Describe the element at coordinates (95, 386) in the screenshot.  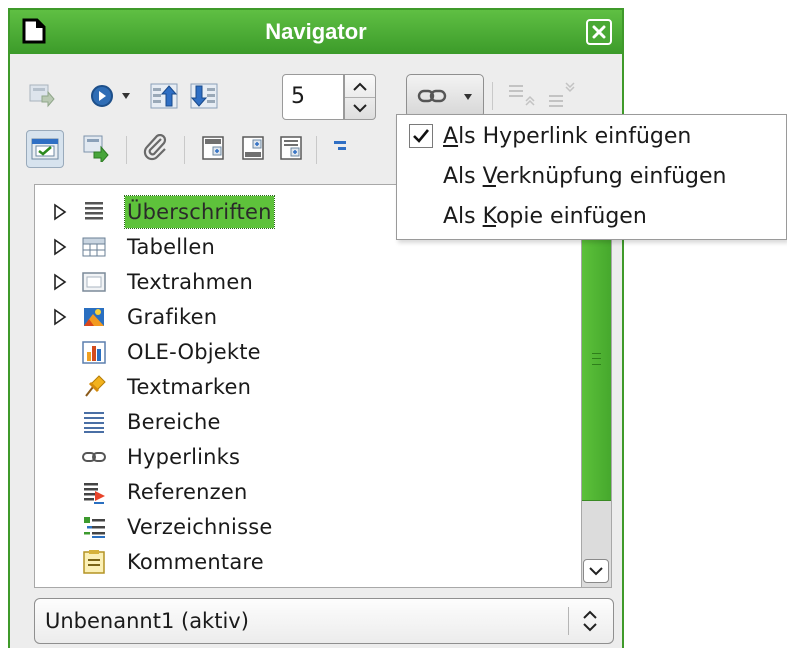
I see `bookmarks-icon` at that location.